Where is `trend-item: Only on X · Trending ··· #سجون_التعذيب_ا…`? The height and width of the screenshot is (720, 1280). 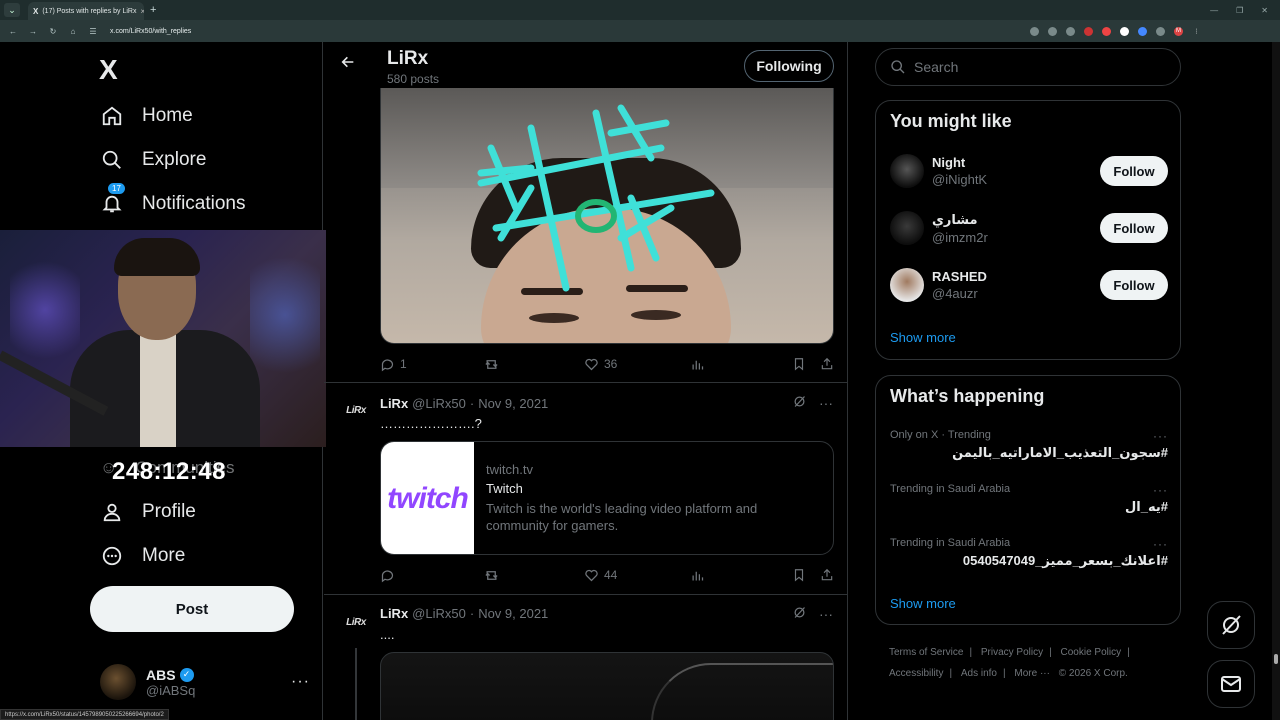 trend-item: Only on X · Trending ··· #سجون_التعذيب_ا… is located at coordinates (1029, 445).